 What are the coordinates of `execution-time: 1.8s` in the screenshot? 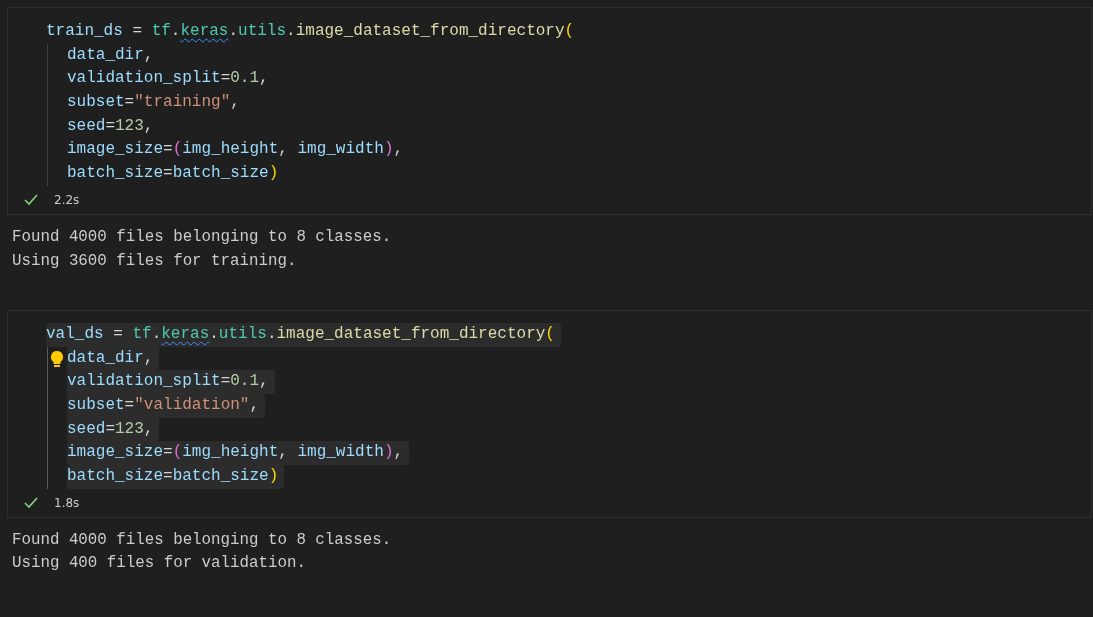 It's located at (67, 502).